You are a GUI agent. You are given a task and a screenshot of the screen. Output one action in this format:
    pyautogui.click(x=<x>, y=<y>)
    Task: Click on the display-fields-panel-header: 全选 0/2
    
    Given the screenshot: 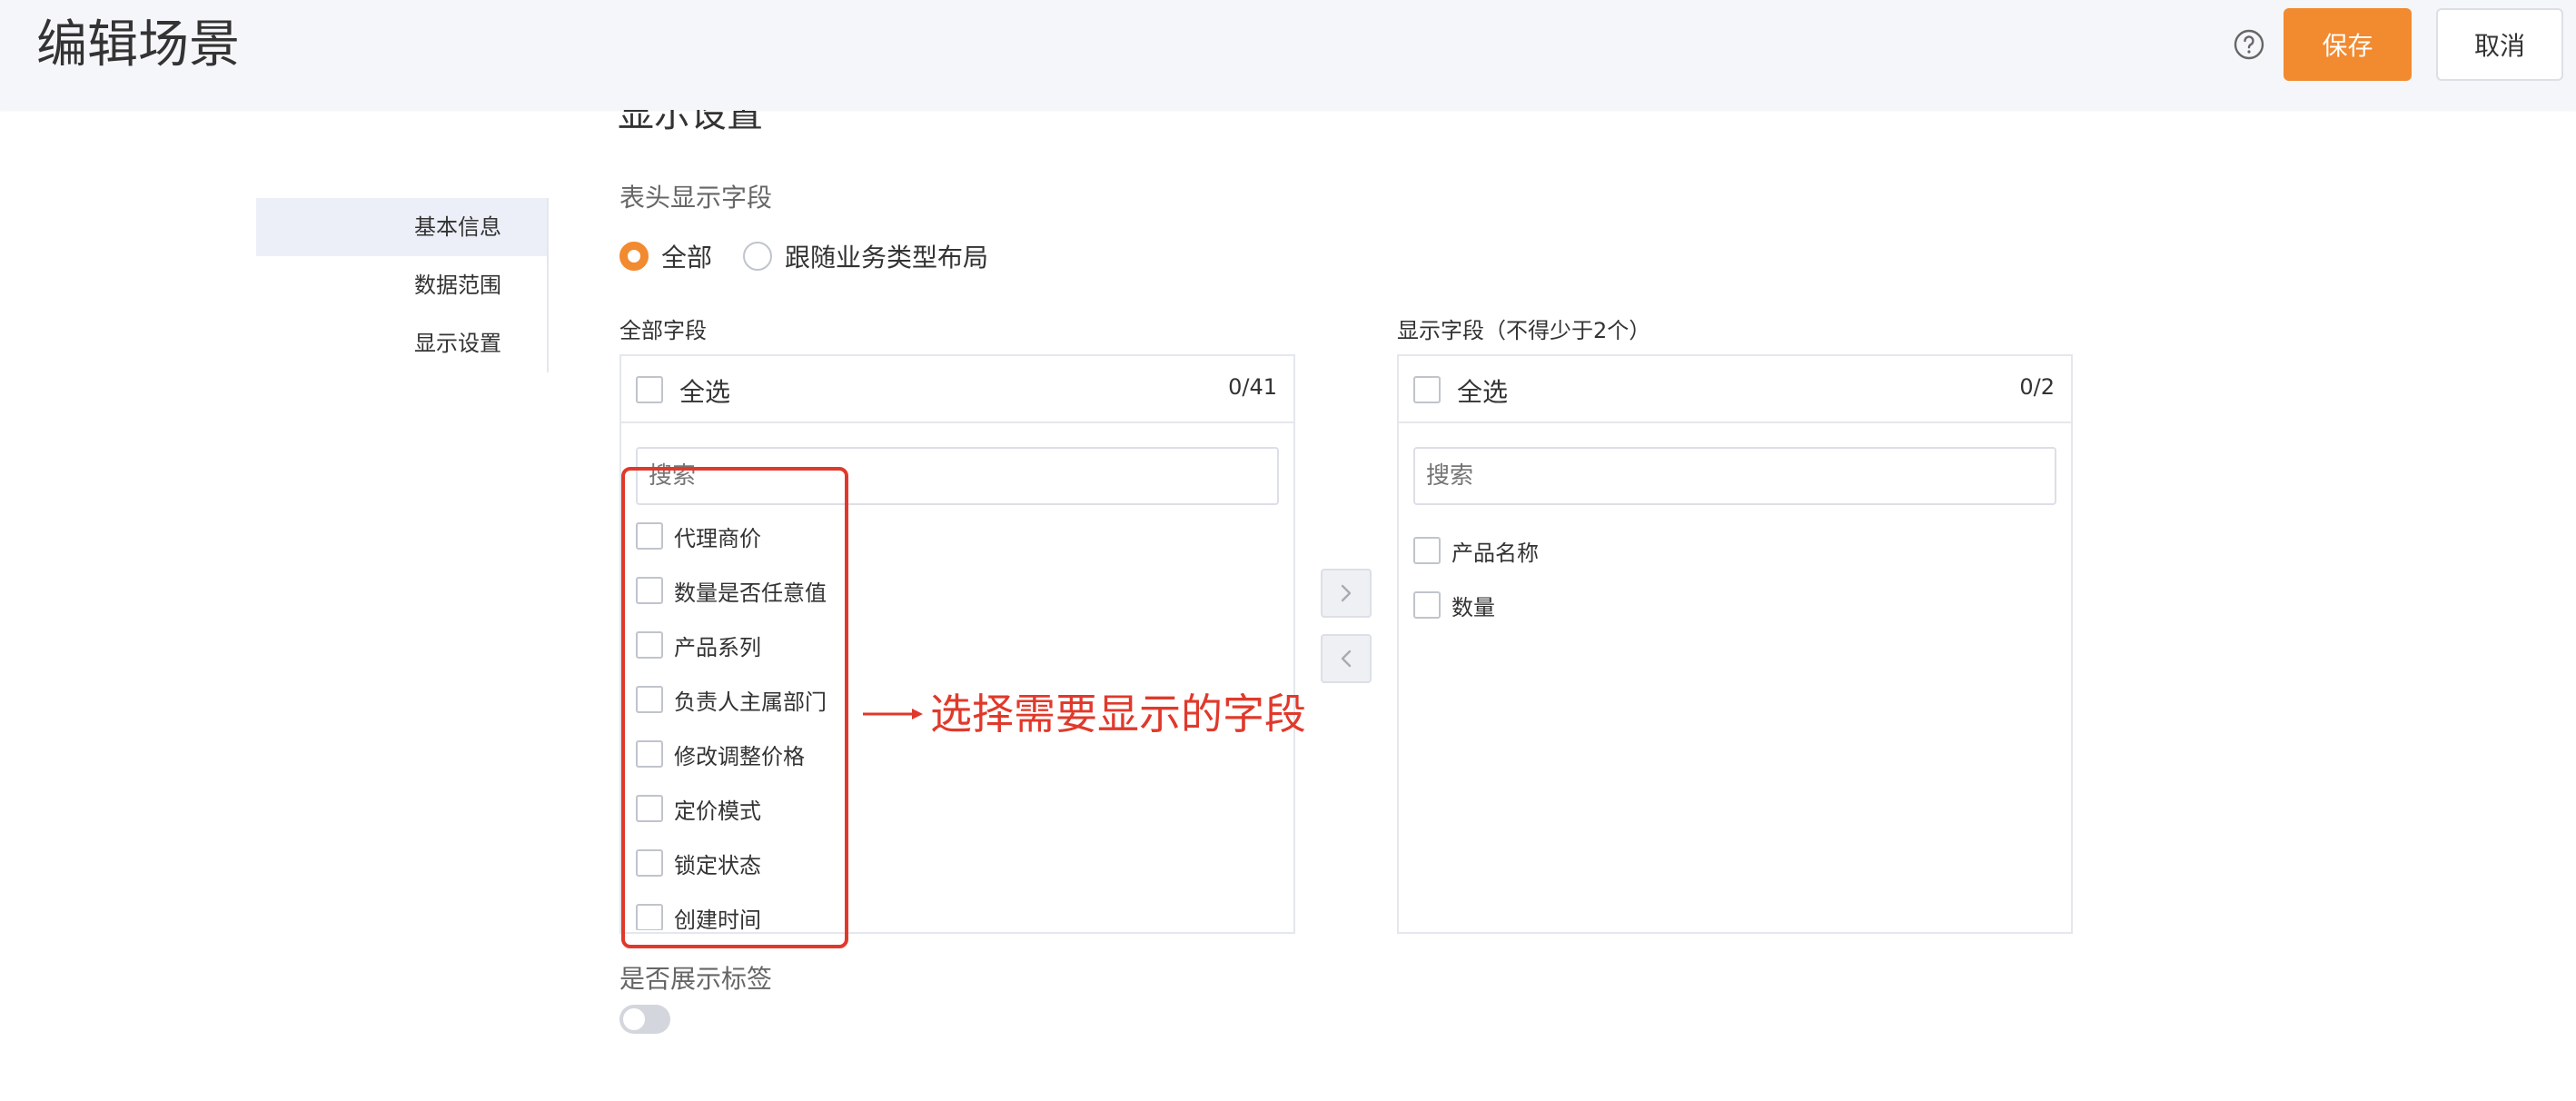 What is the action you would take?
    pyautogui.click(x=1735, y=389)
    